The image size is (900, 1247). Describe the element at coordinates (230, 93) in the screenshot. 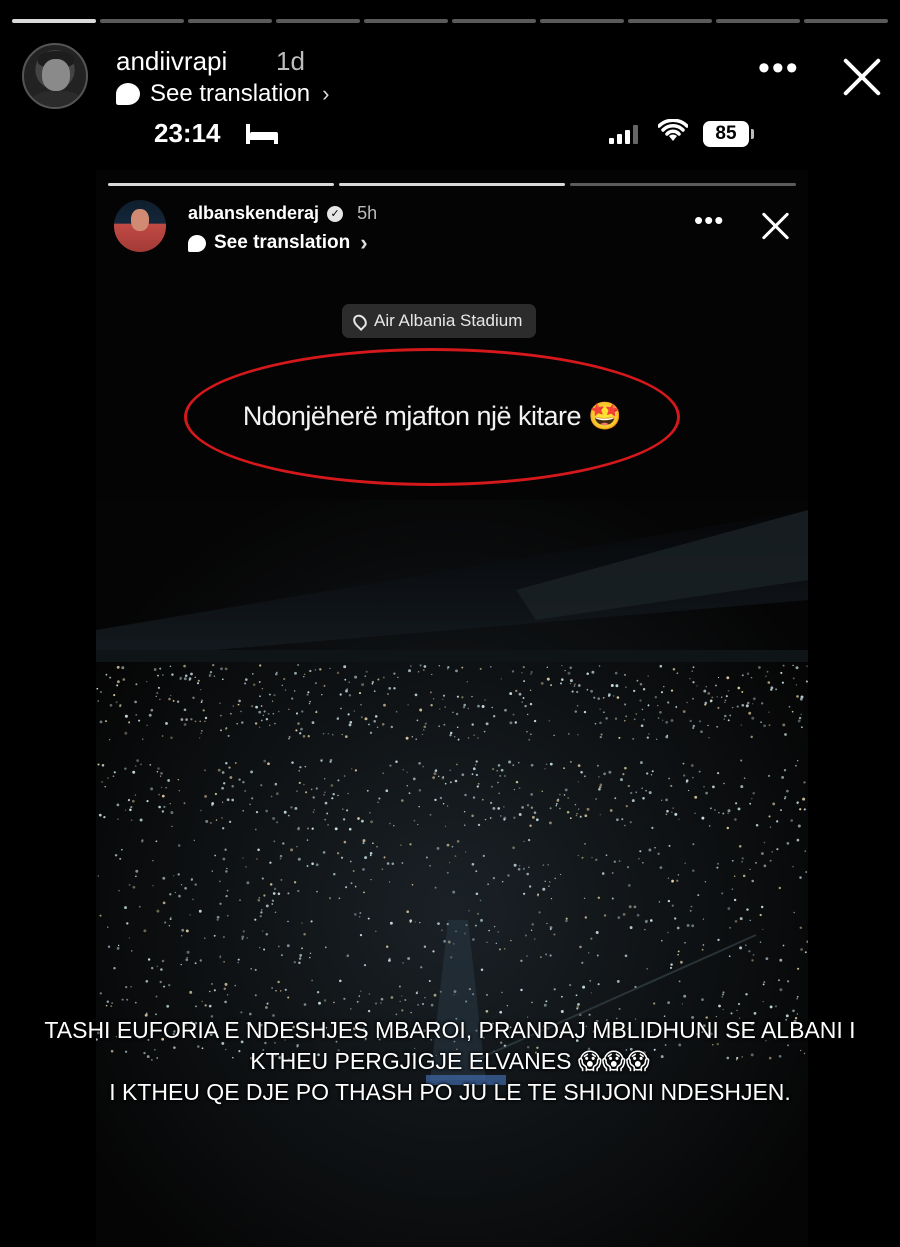

I see `outer-translate-label: See translation` at that location.